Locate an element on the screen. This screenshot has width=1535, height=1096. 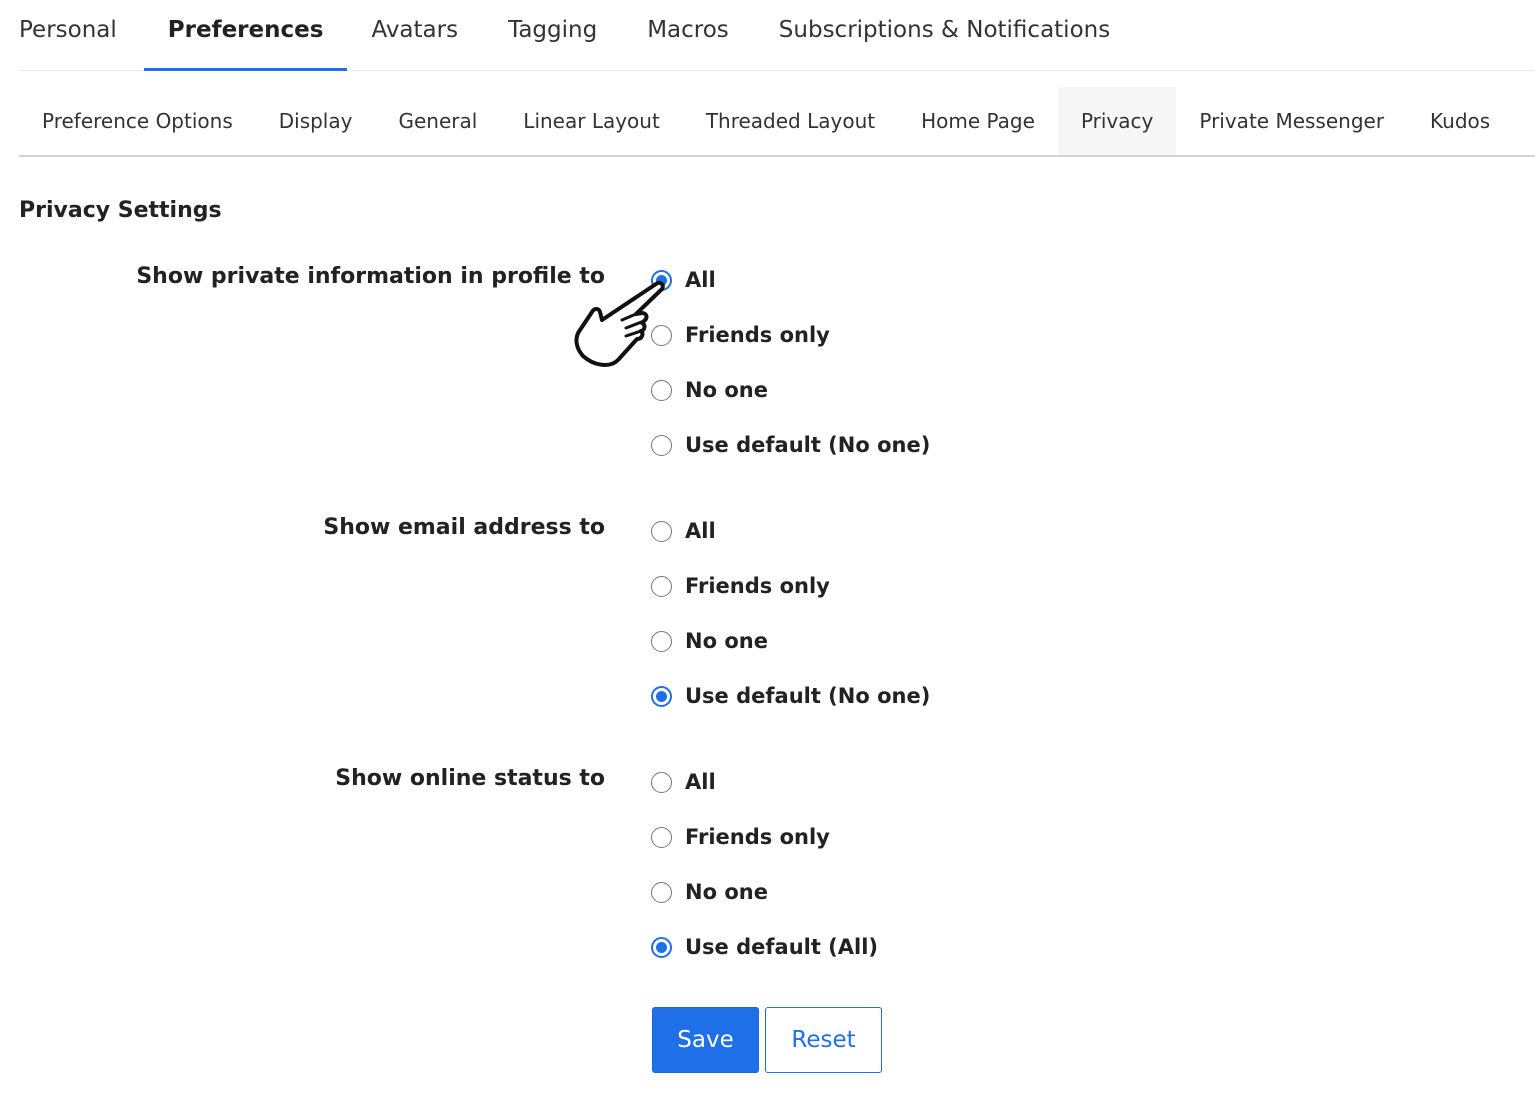
radio-label: Use default (All) is located at coordinates (782, 947).